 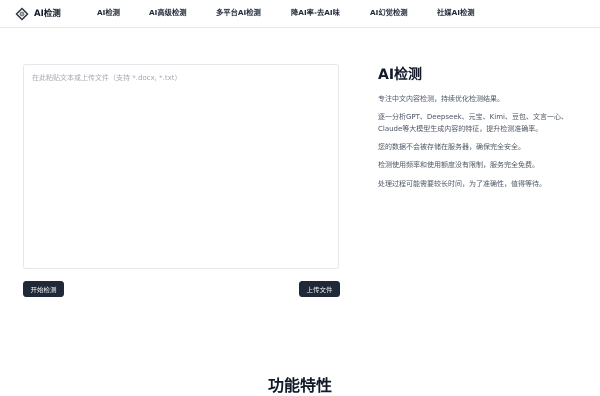 What do you see at coordinates (451, 147) in the screenshot?
I see `info-paragraph: 您的数据不会被存储在服务器，确保完全安全。` at bounding box center [451, 147].